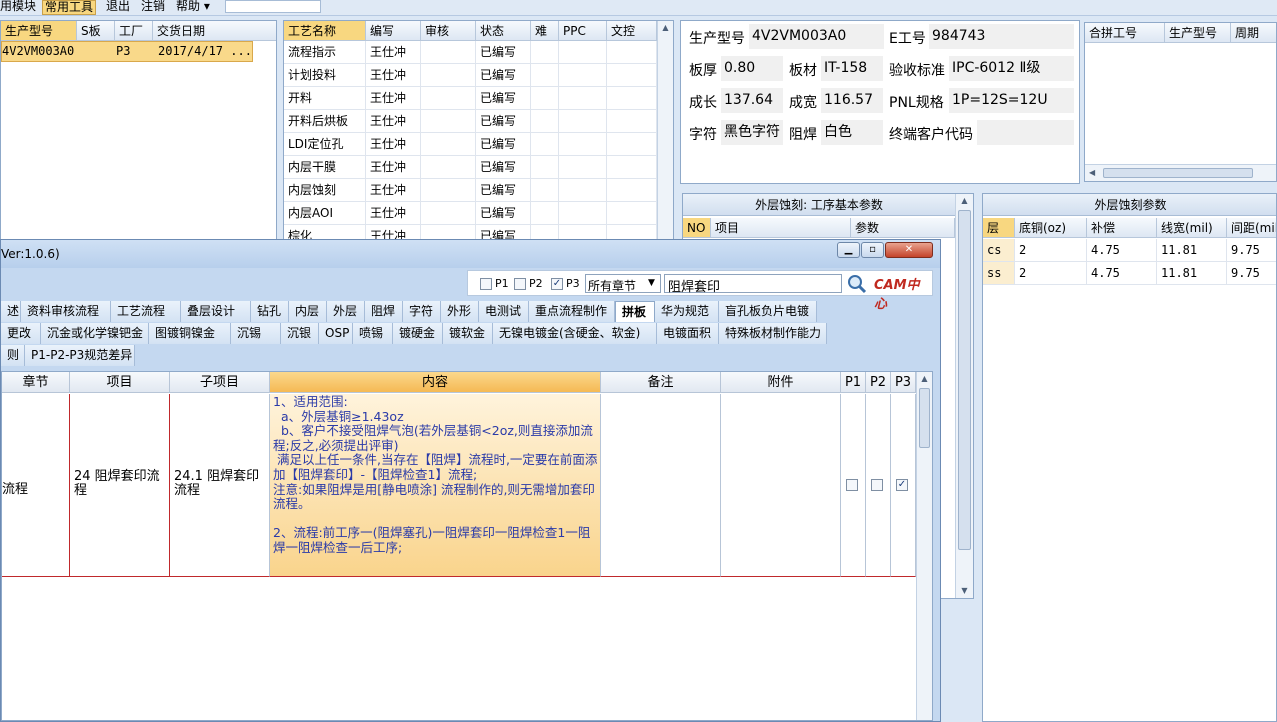 Image resolution: width=1277 pixels, height=722 pixels. I want to click on cell-note, so click(661, 485).